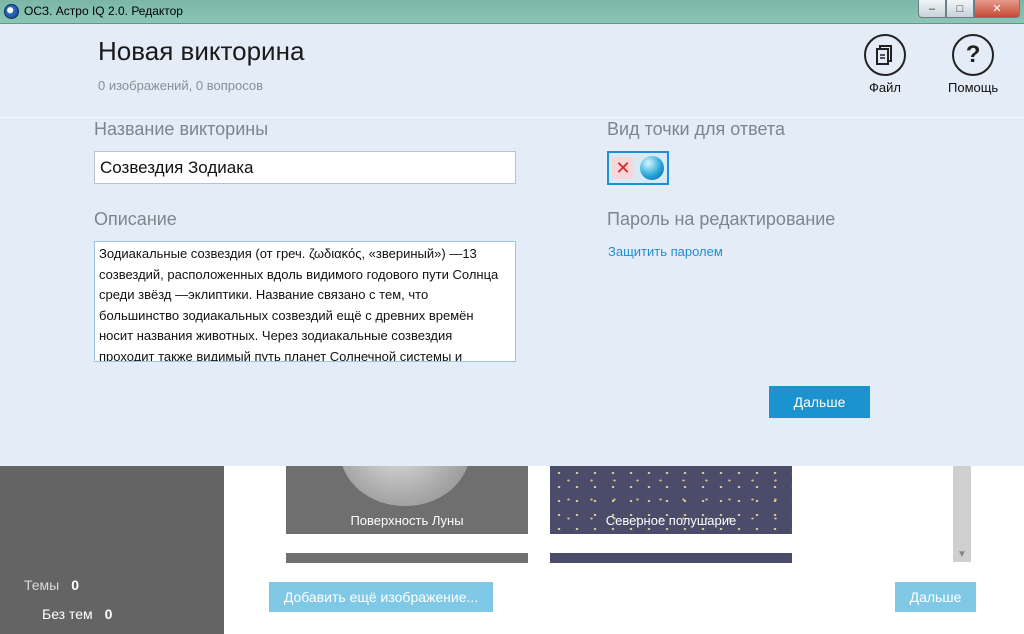 This screenshot has height=634, width=1024. I want to click on close-button: ✕, so click(997, 9).